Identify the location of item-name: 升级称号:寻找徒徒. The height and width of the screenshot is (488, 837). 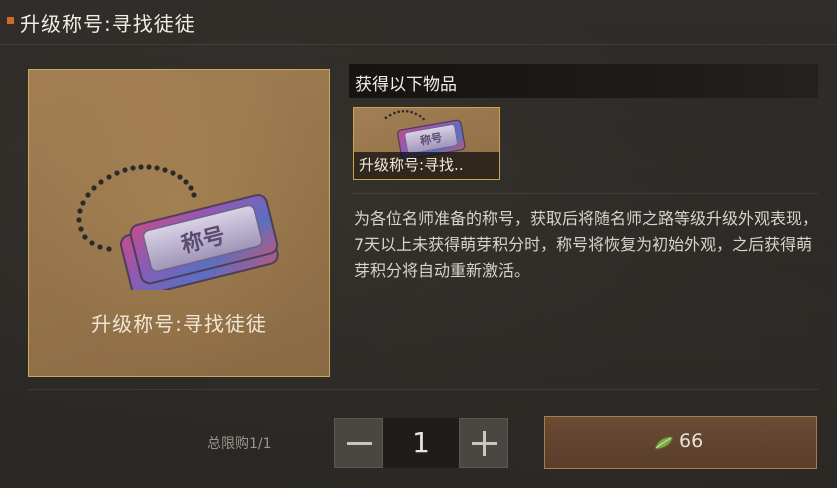
(179, 324).